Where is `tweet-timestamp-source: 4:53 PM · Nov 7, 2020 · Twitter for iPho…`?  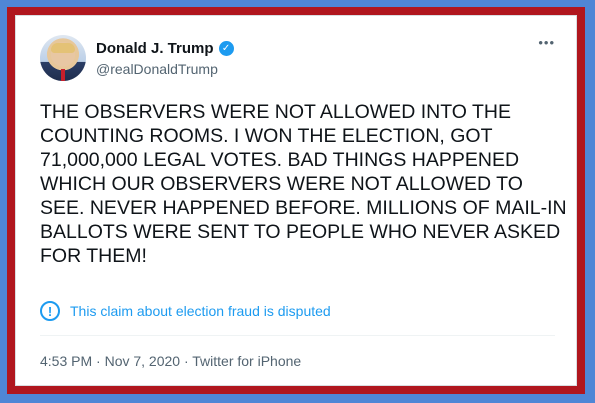
tweet-timestamp-source: 4:53 PM · Nov 7, 2020 · Twitter for iPho… is located at coordinates (170, 361).